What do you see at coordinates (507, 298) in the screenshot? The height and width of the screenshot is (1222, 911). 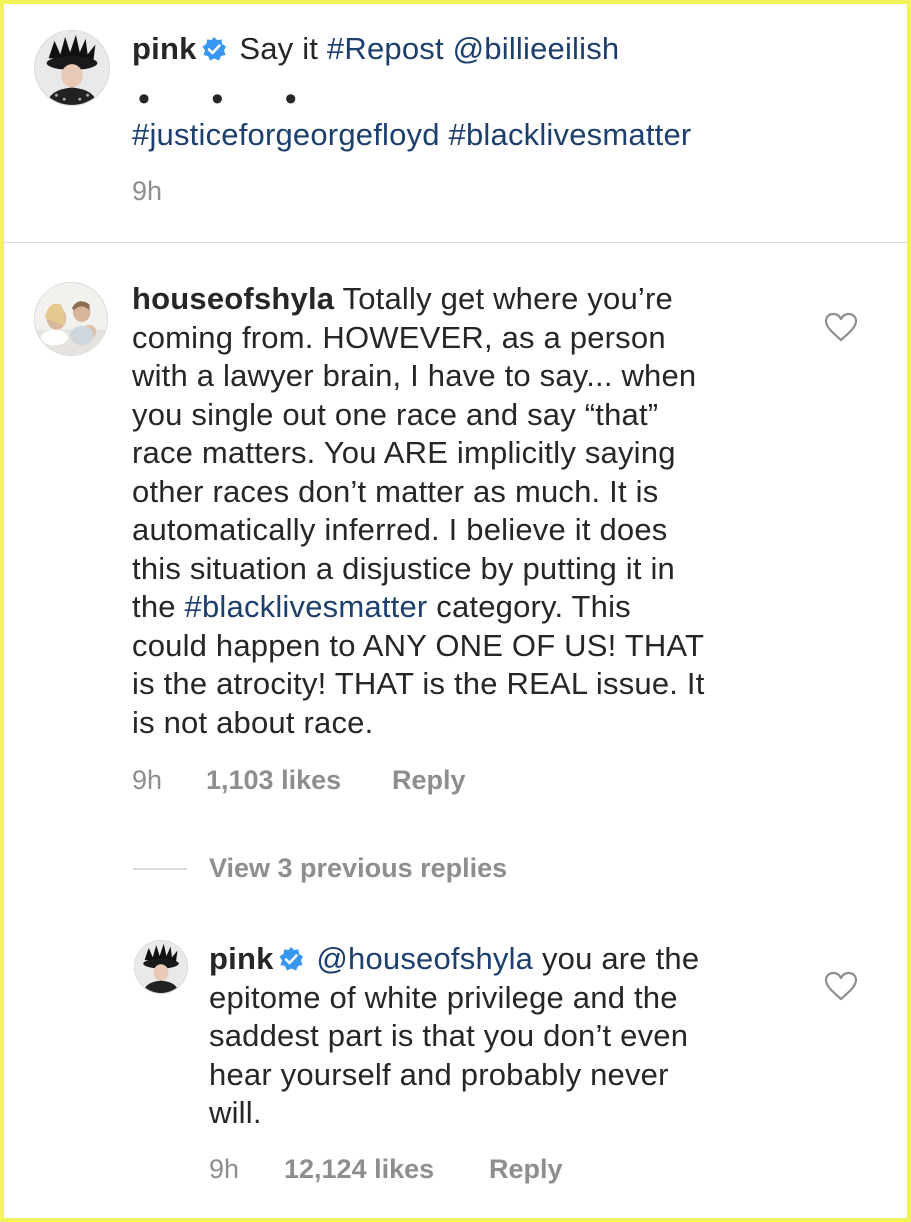 I see `comment-text: Totally get where you’re` at bounding box center [507, 298].